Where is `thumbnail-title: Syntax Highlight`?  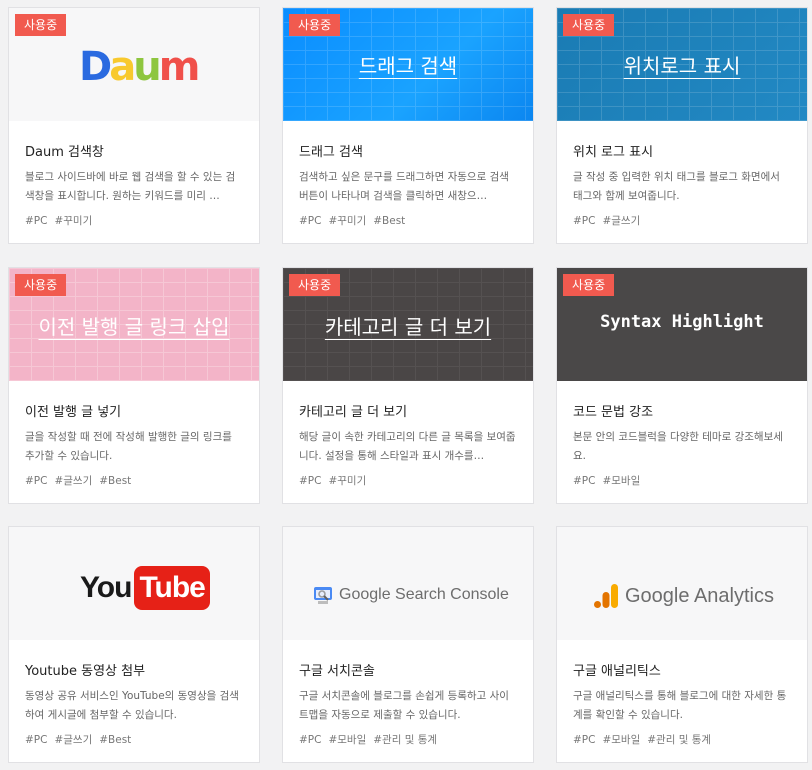 thumbnail-title: Syntax Highlight is located at coordinates (682, 322).